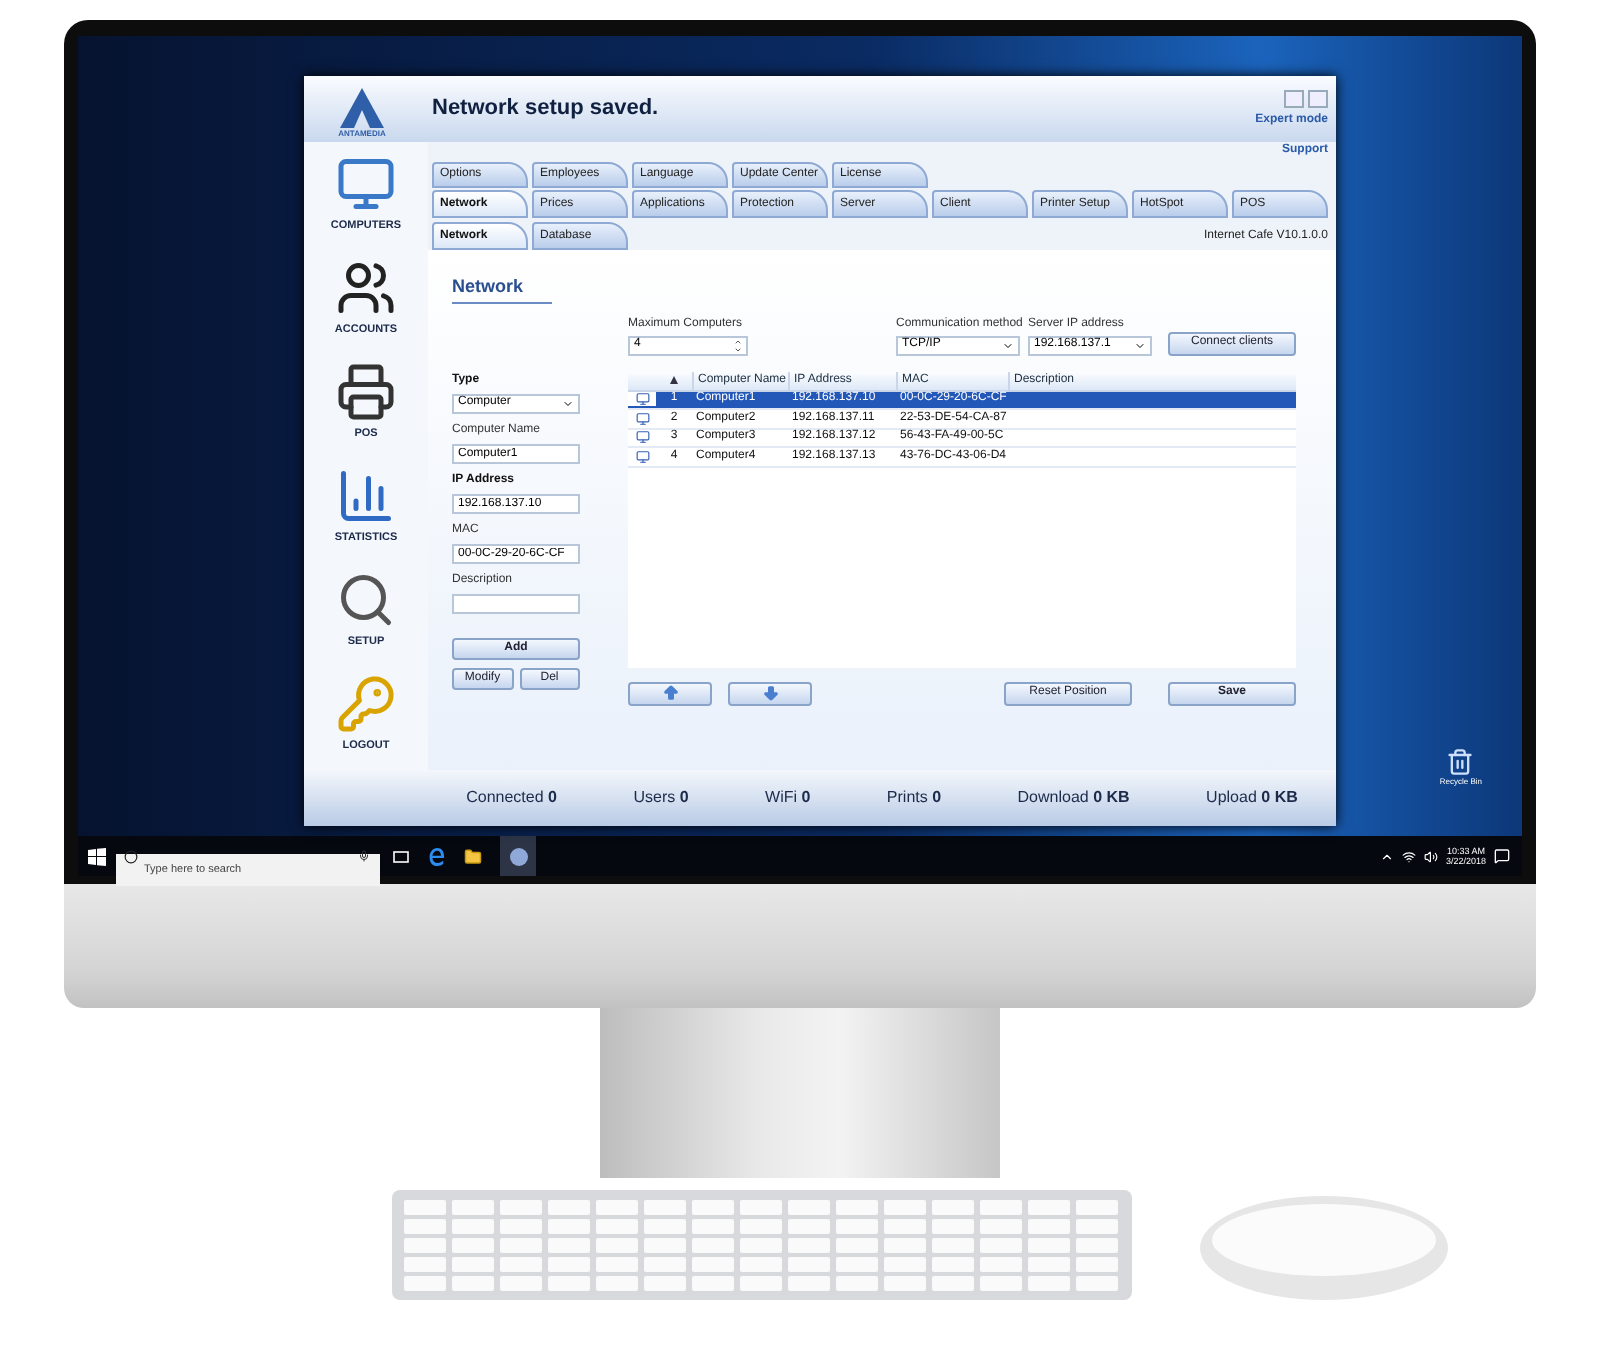  What do you see at coordinates (364, 856) in the screenshot?
I see `microphone-icon` at bounding box center [364, 856].